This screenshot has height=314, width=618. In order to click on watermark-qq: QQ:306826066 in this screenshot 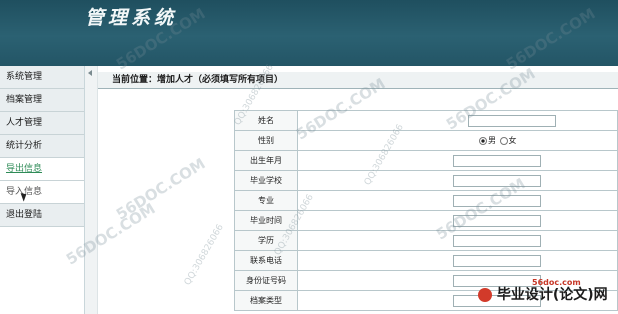, I will do `click(204, 255)`.